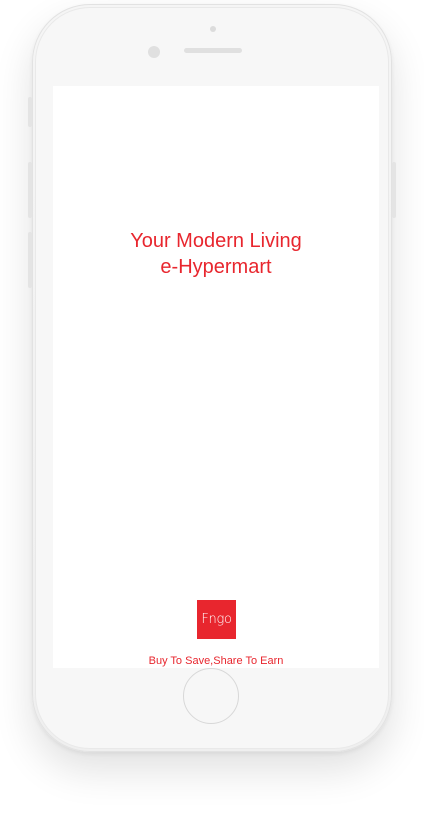 Image resolution: width=424 pixels, height=825 pixels. What do you see at coordinates (394, 190) in the screenshot?
I see `power-button` at bounding box center [394, 190].